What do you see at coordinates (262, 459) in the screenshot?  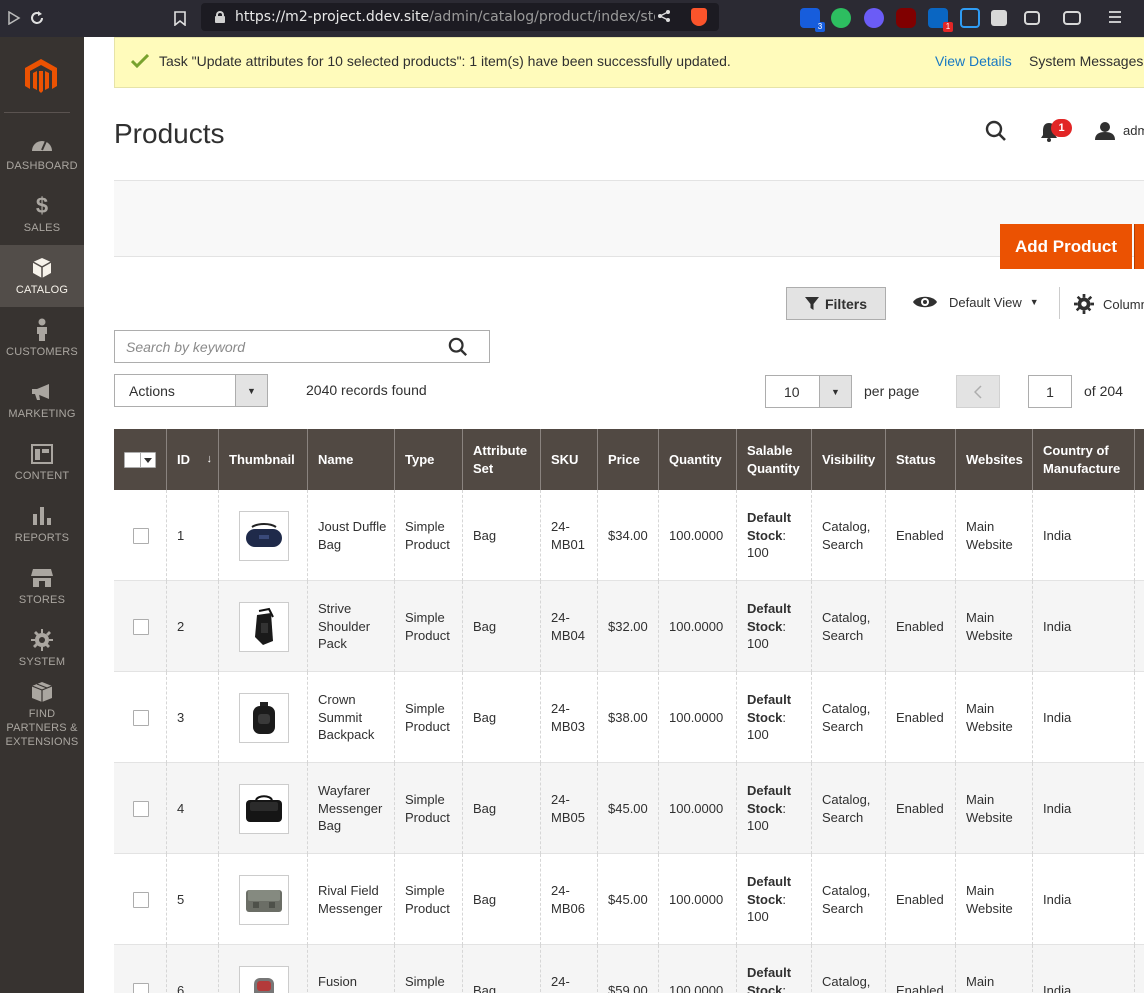 I see `column-header-thumbnail: Thumbnail` at bounding box center [262, 459].